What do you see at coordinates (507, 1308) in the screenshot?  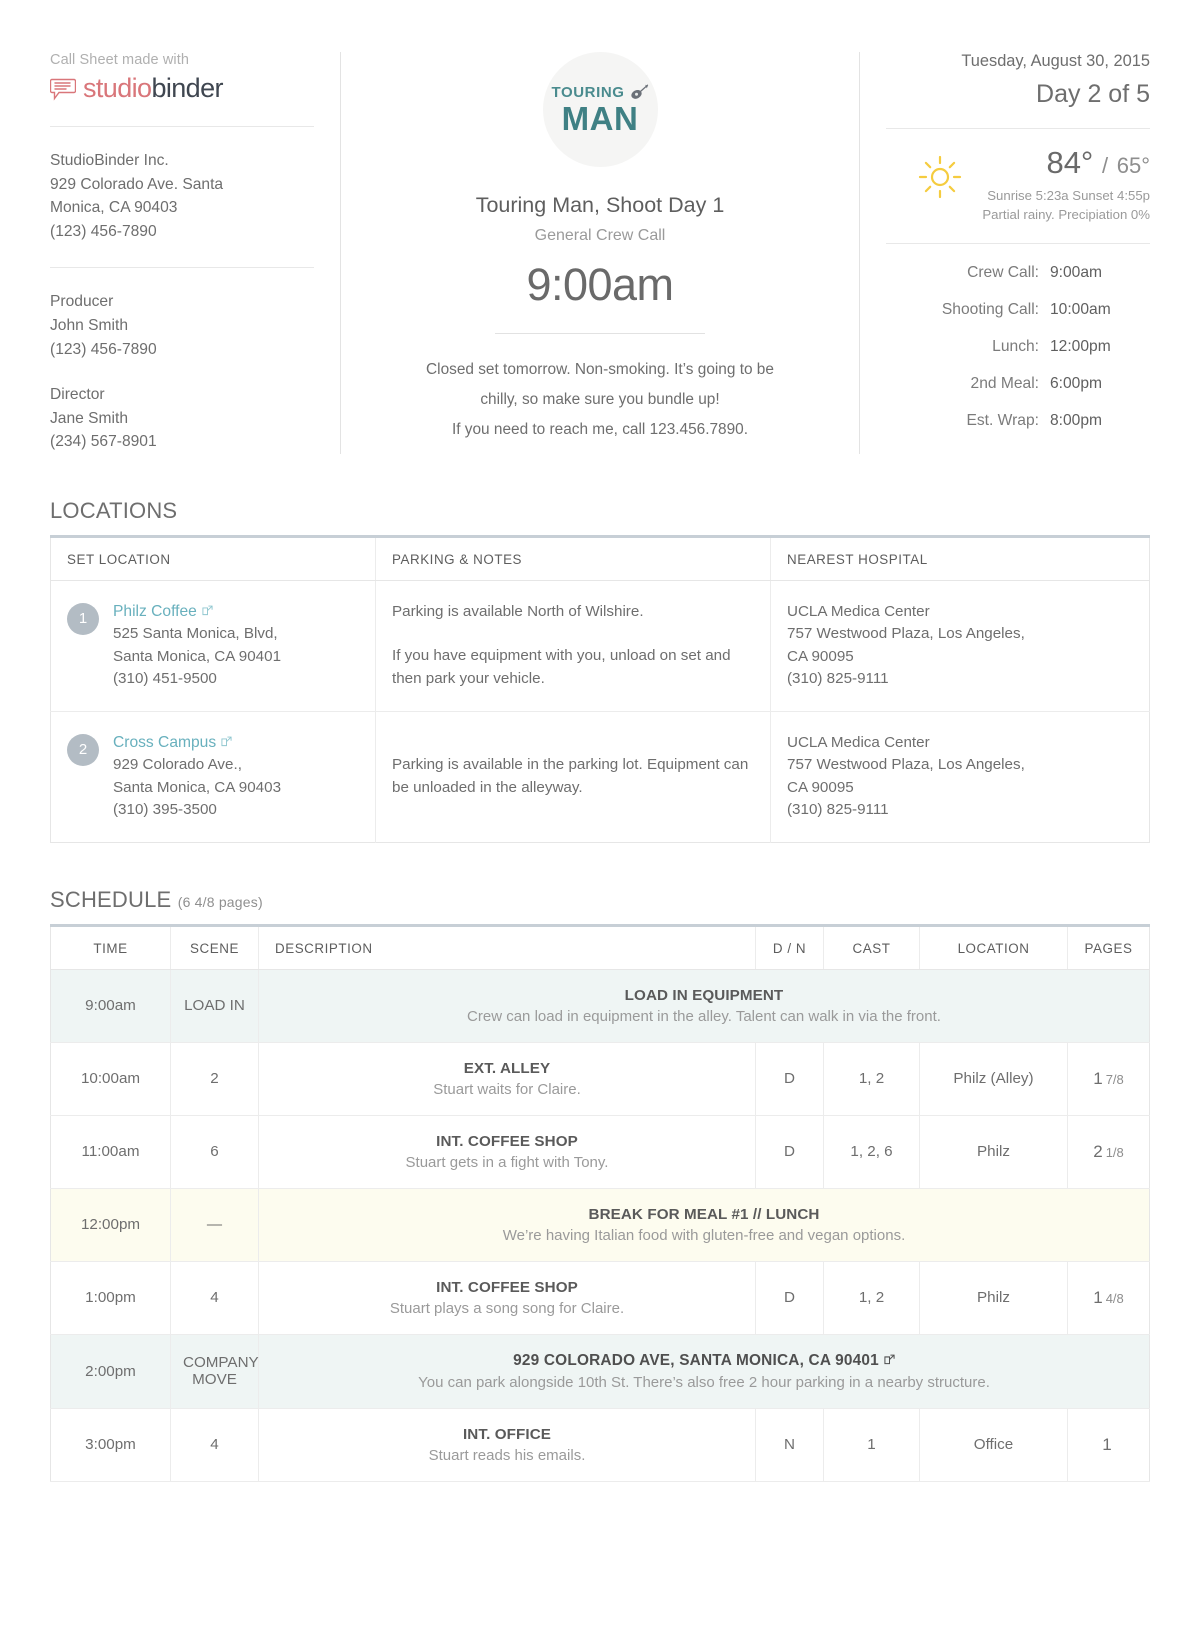 I see `schedule-description-subtitle: Stuart plays a song song for Claire.` at bounding box center [507, 1308].